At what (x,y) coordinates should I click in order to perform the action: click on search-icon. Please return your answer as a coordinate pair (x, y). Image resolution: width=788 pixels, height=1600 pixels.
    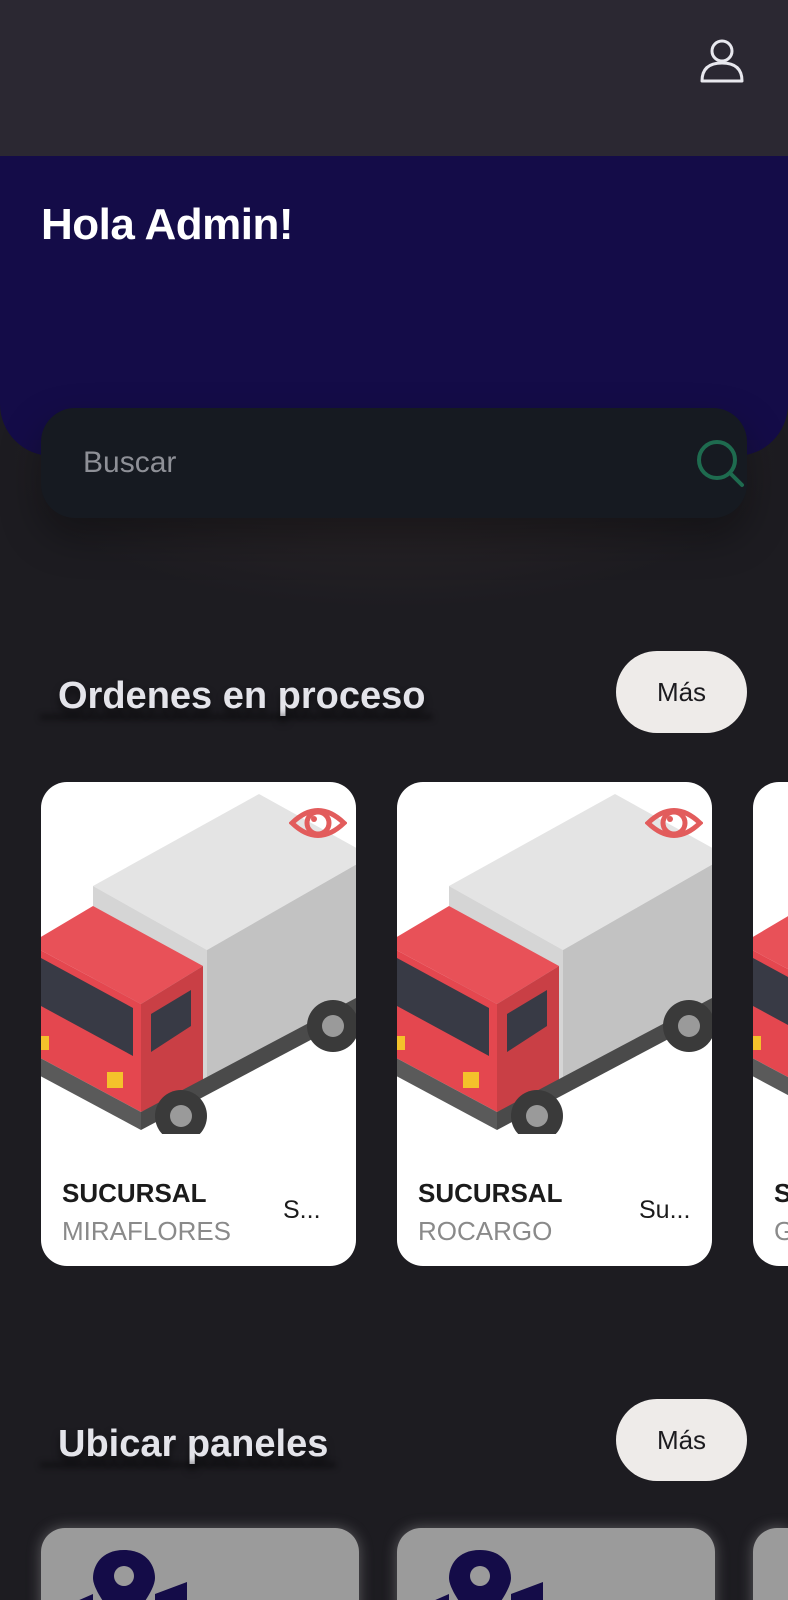
    Looking at the image, I should click on (721, 464).